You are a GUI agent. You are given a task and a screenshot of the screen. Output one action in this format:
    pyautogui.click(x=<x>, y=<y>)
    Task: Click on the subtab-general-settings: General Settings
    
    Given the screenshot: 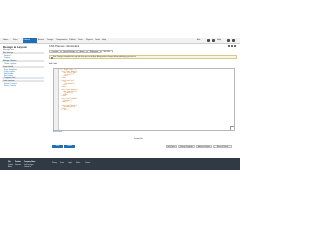 What is the action you would take?
    pyautogui.click(x=69, y=51)
    